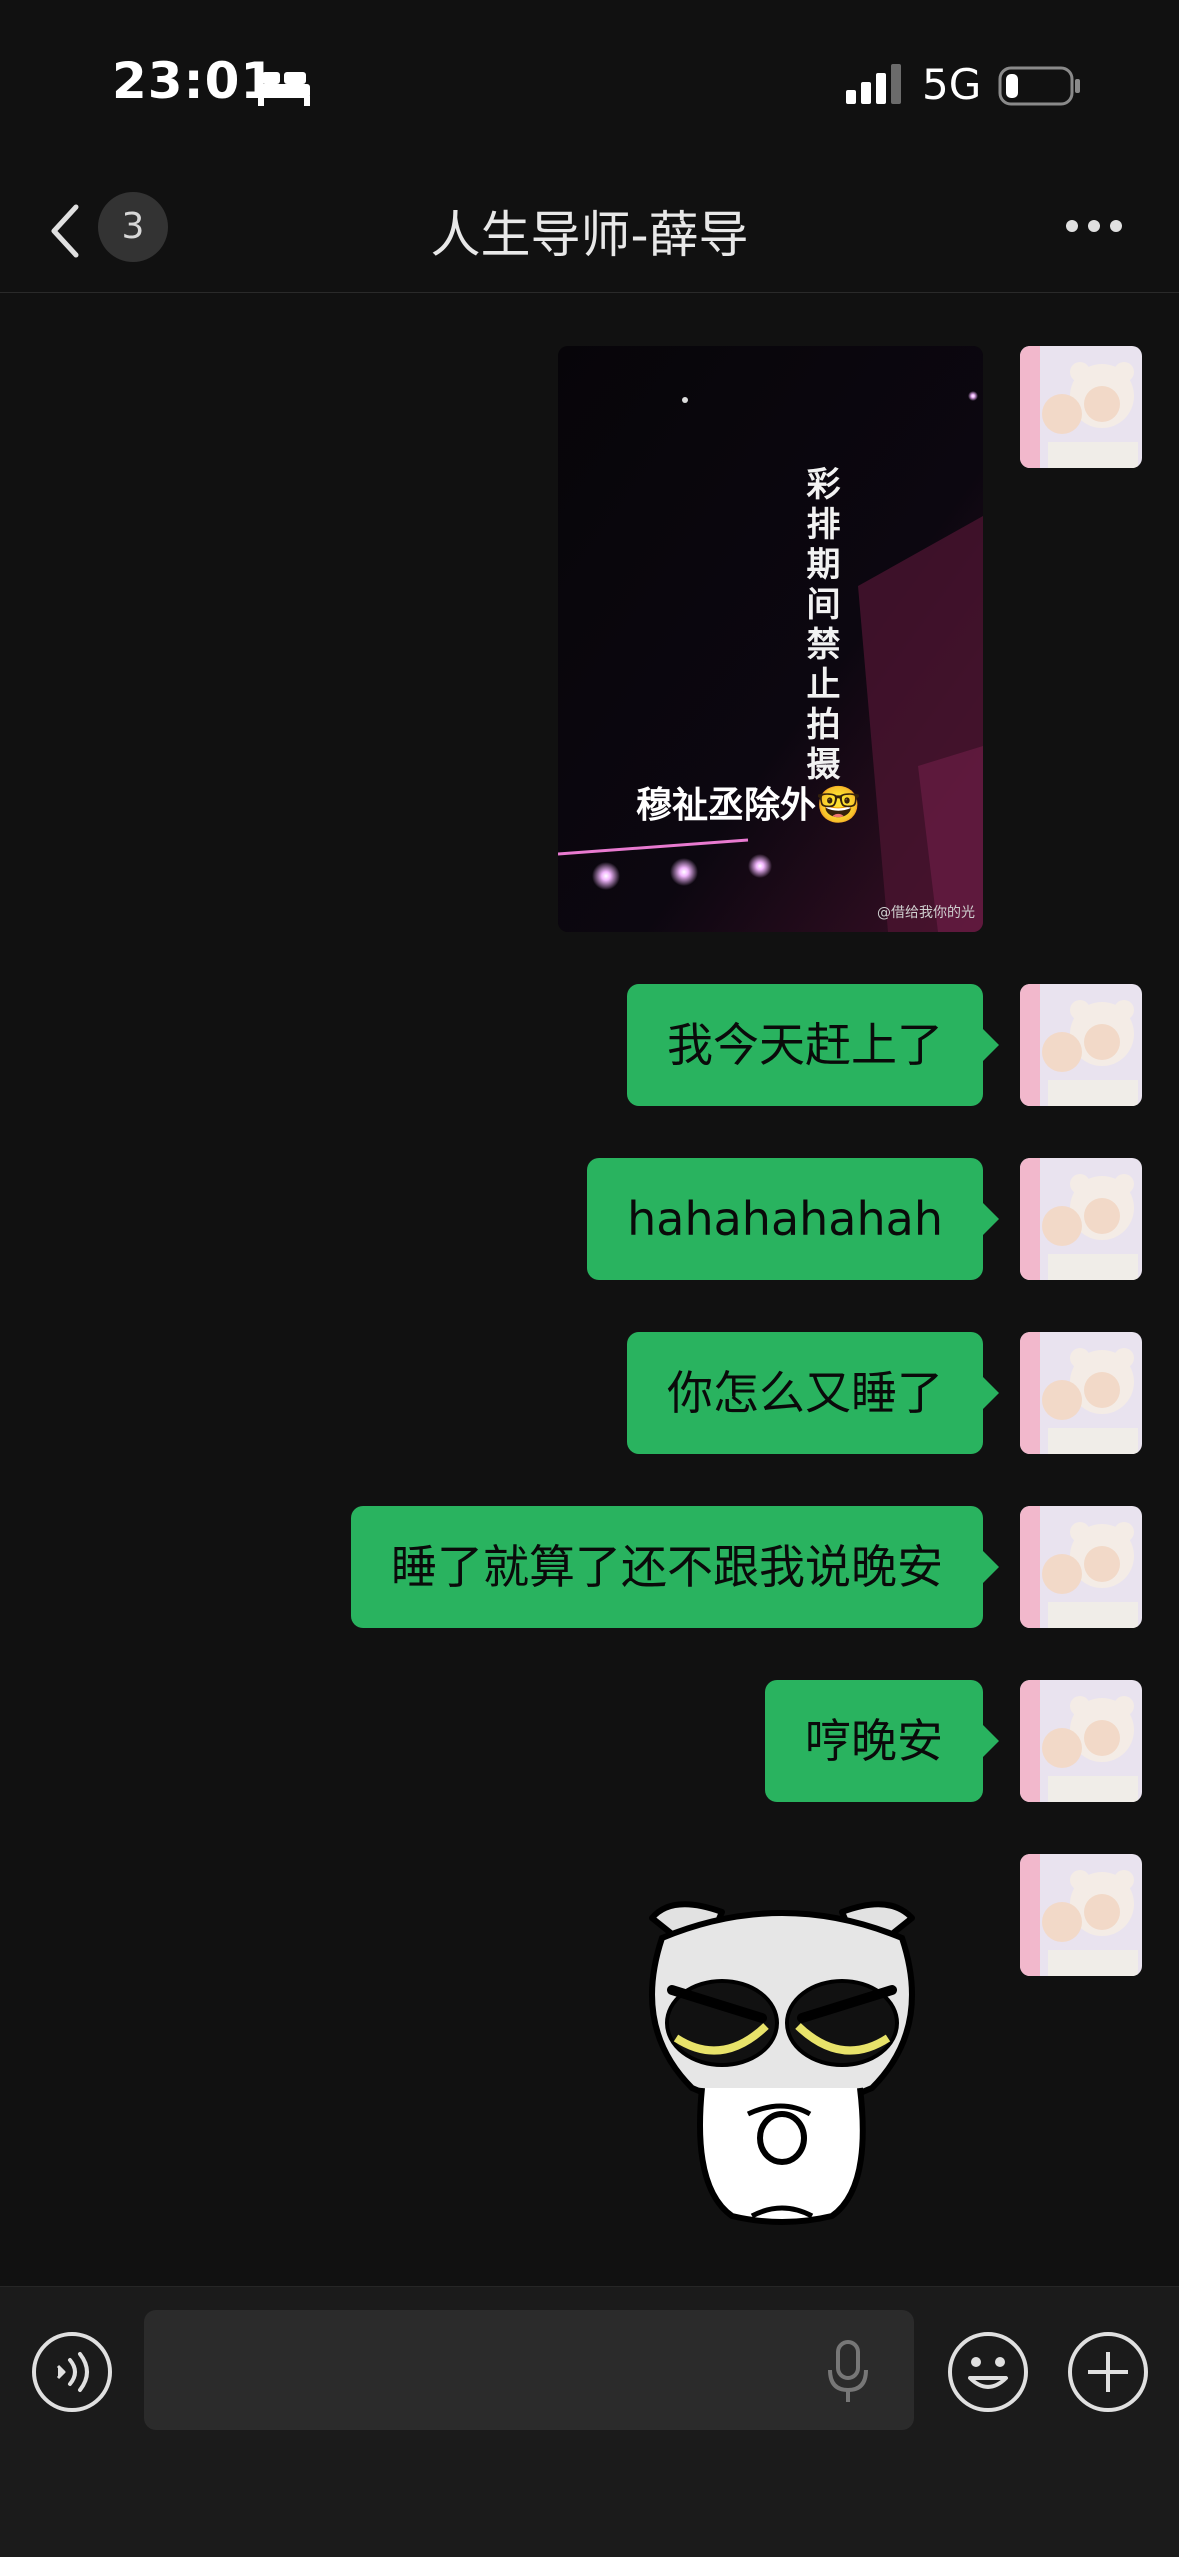 The height and width of the screenshot is (2557, 1179). Describe the element at coordinates (882, 1741) in the screenshot. I see `message-bubble: 哼晚安` at that location.